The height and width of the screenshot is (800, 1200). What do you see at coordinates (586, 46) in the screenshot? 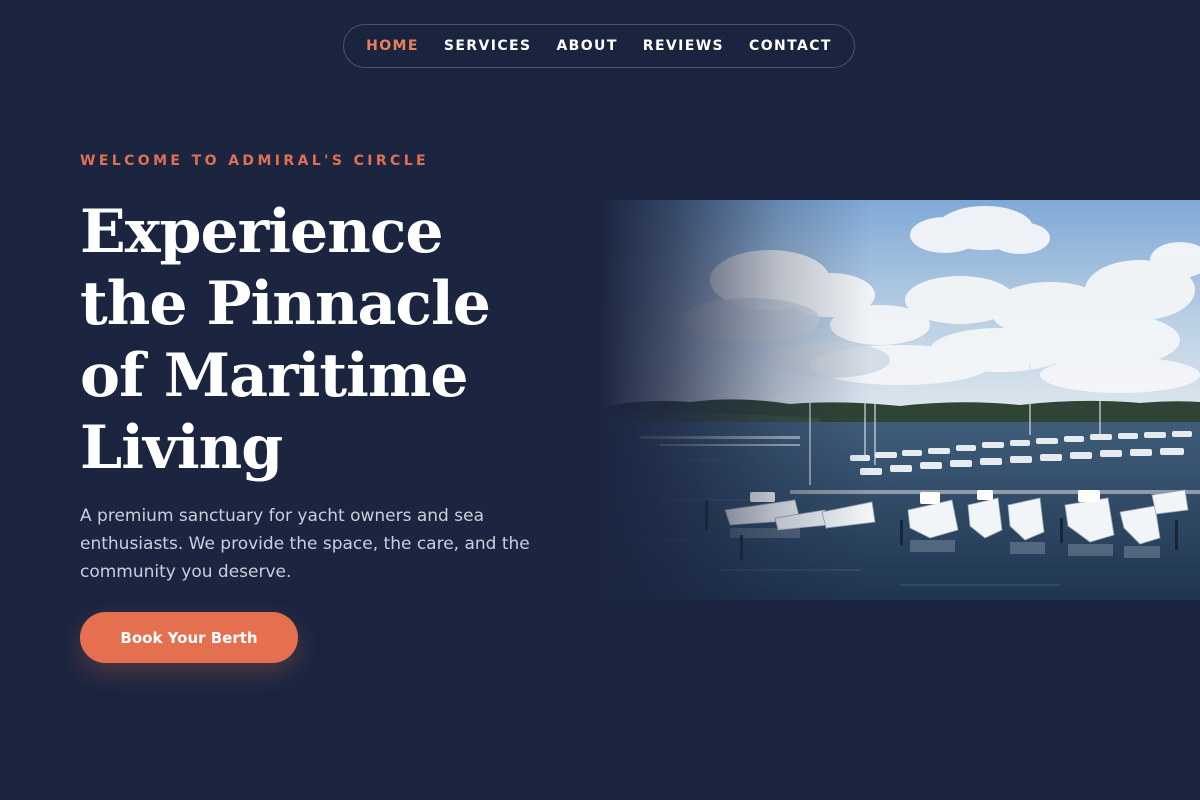
I see `nav-about-link: ABOUT` at bounding box center [586, 46].